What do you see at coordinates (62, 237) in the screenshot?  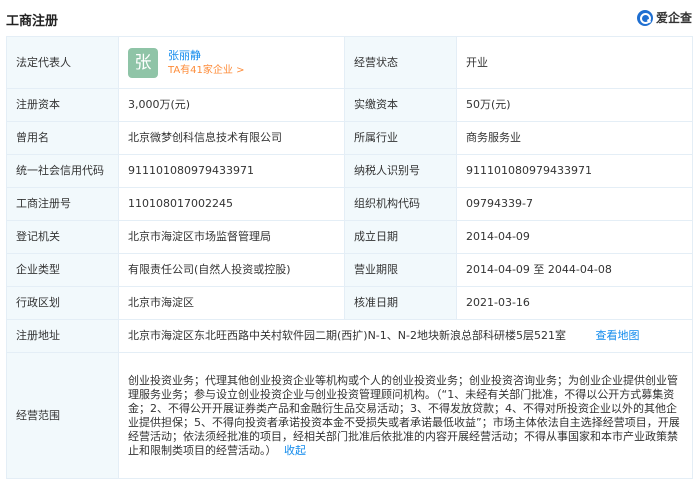 I see `registration-authority-label: 登记机关` at bounding box center [62, 237].